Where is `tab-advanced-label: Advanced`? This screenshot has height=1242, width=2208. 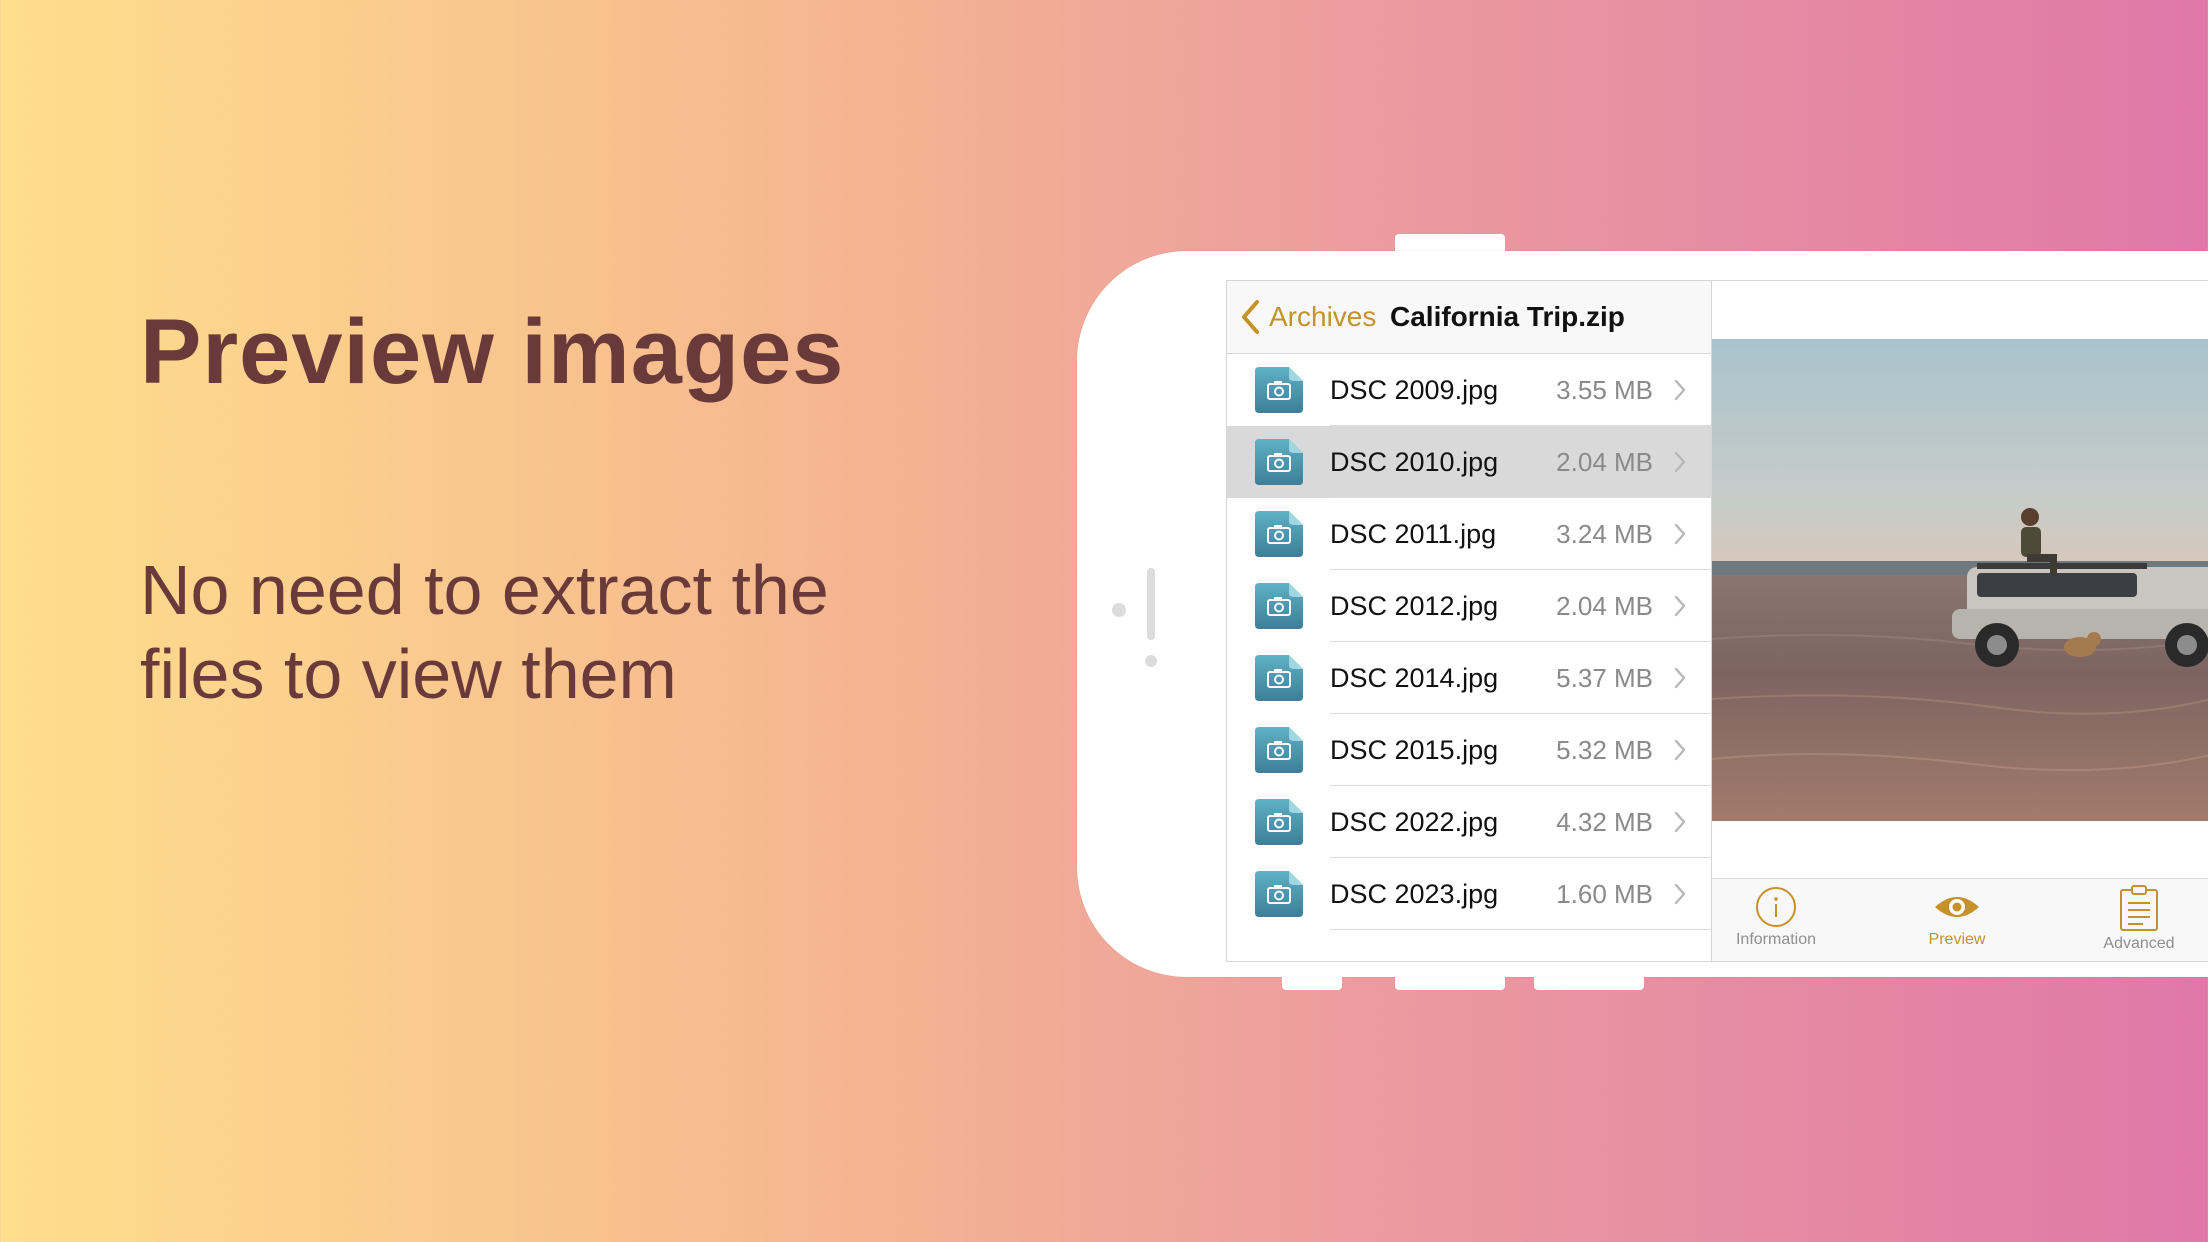 tab-advanced-label: Advanced is located at coordinates (2139, 943).